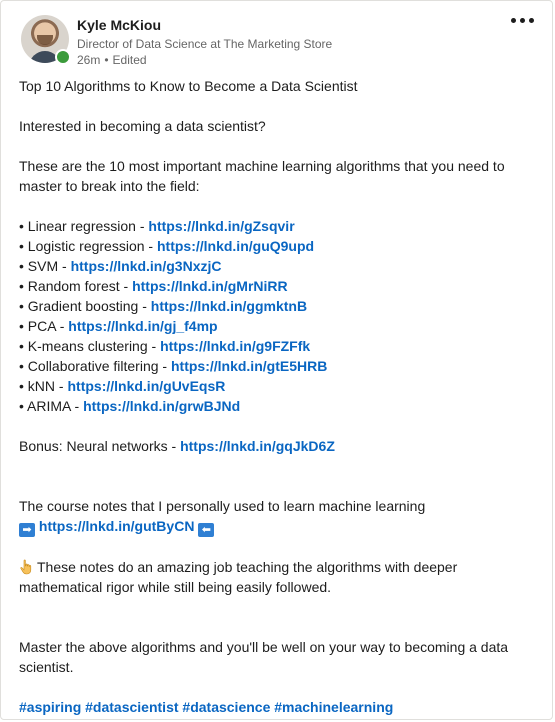 This screenshot has height=722, width=555. I want to click on hashtag-link: #datascience, so click(226, 707).